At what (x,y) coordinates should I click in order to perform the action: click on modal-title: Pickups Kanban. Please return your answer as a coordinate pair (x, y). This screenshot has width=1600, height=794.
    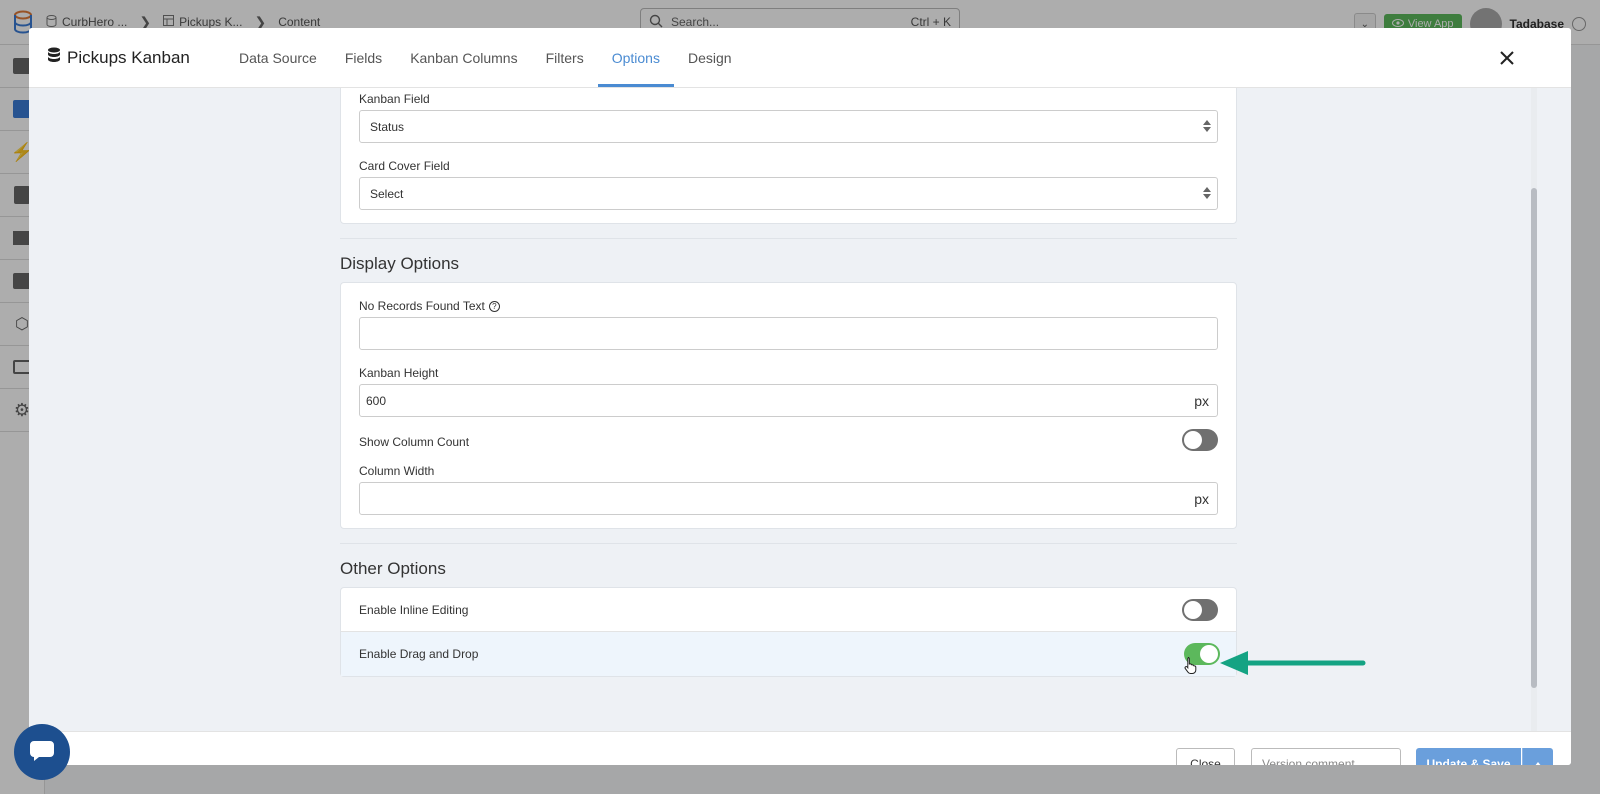
    Looking at the image, I should click on (127, 57).